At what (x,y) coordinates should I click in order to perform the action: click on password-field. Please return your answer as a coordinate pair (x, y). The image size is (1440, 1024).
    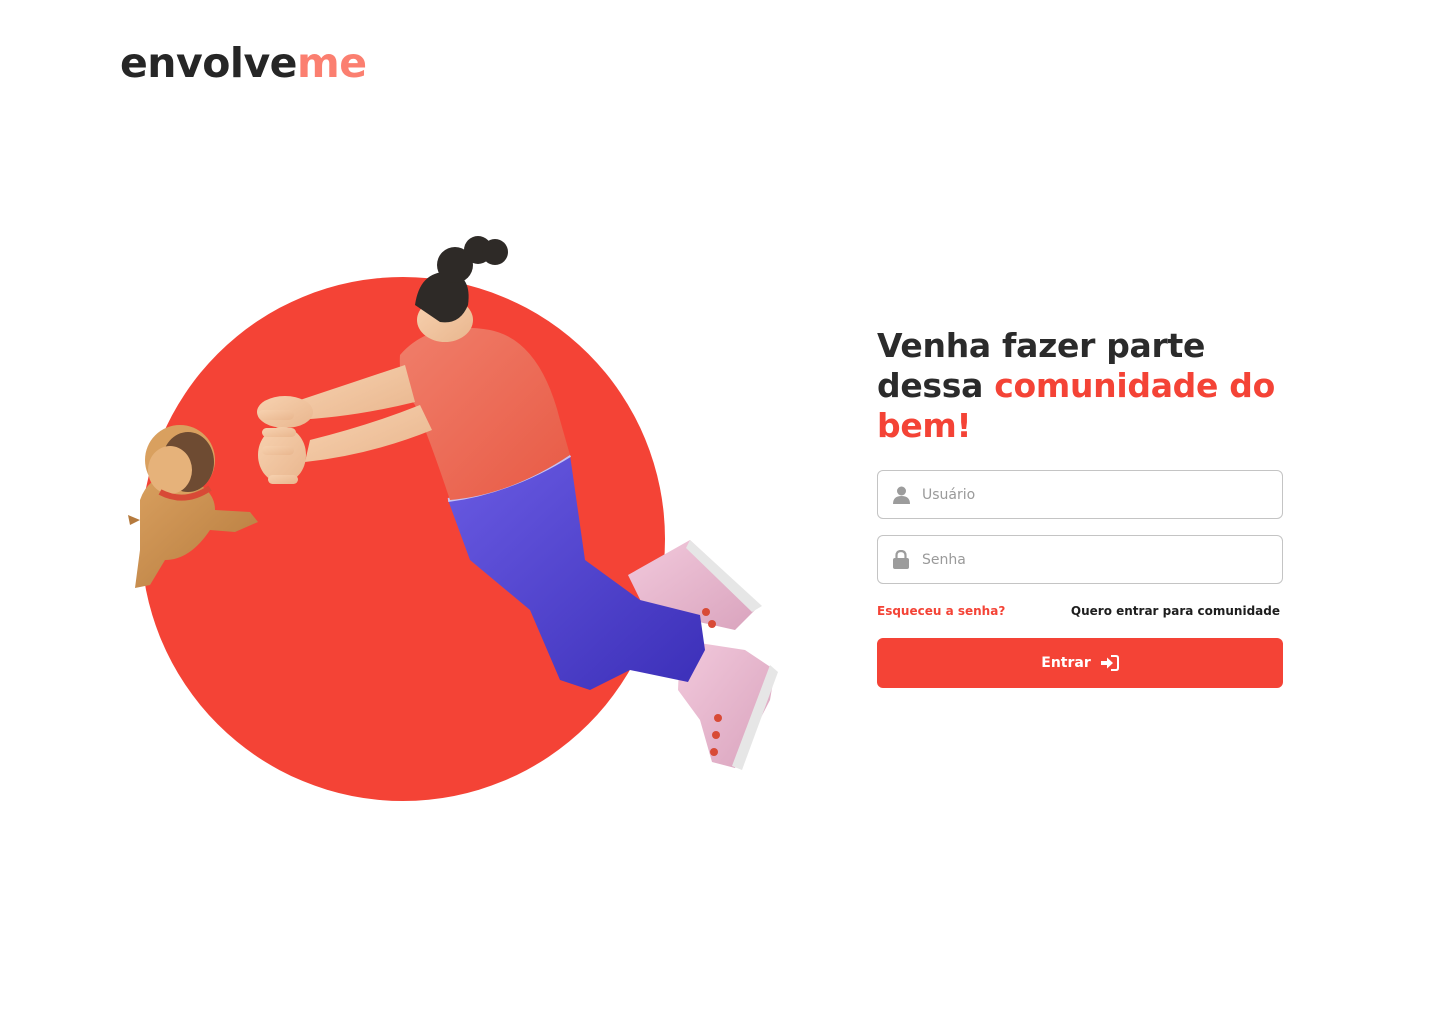
    Looking at the image, I should click on (1080, 559).